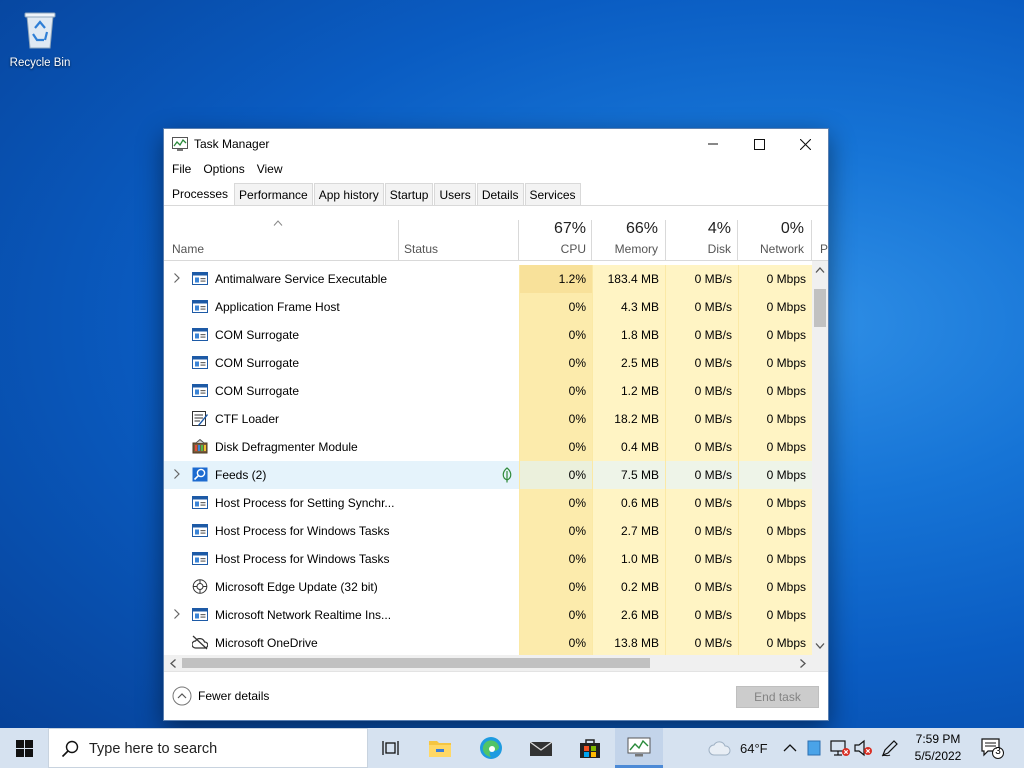 The width and height of the screenshot is (1024, 768). I want to click on process-memory-cell: 13.8 MB, so click(628, 642).